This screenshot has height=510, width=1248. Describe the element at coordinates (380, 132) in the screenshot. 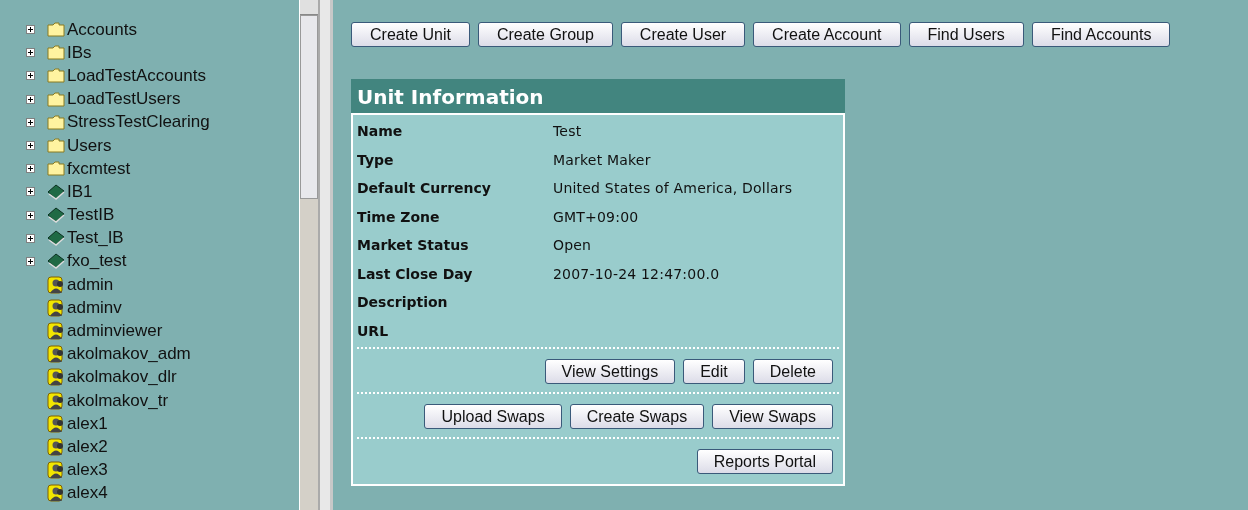

I see `field-label: Name` at that location.